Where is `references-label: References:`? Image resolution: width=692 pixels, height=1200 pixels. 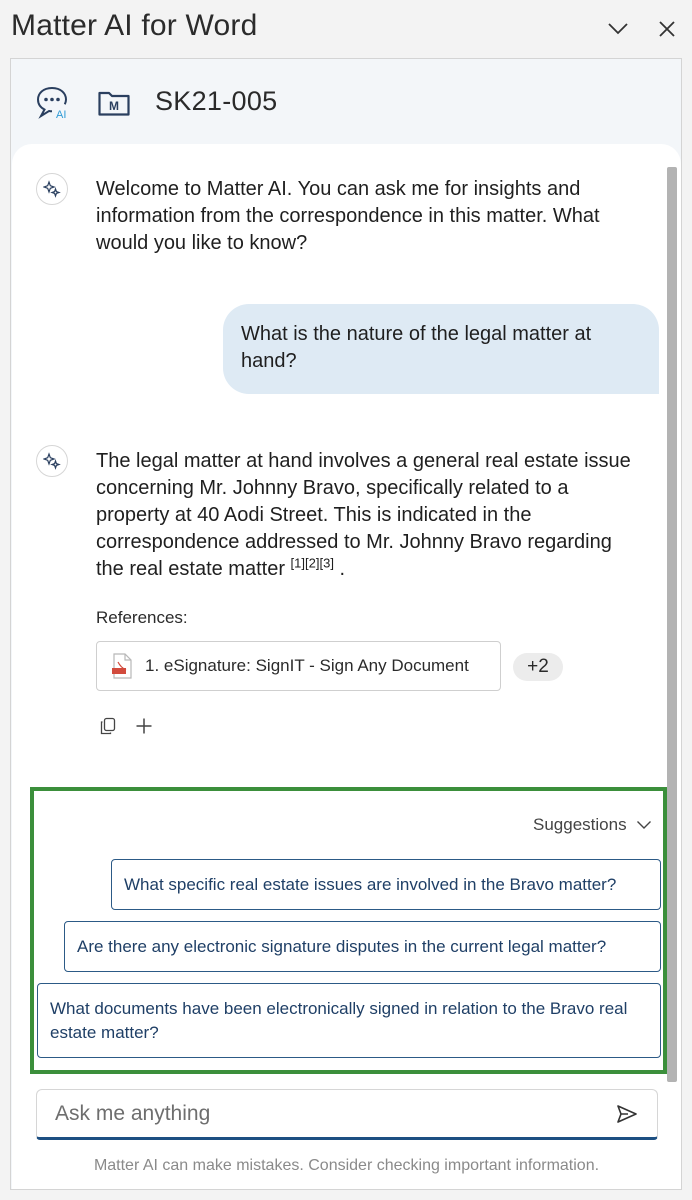
references-label: References: is located at coordinates (142, 617).